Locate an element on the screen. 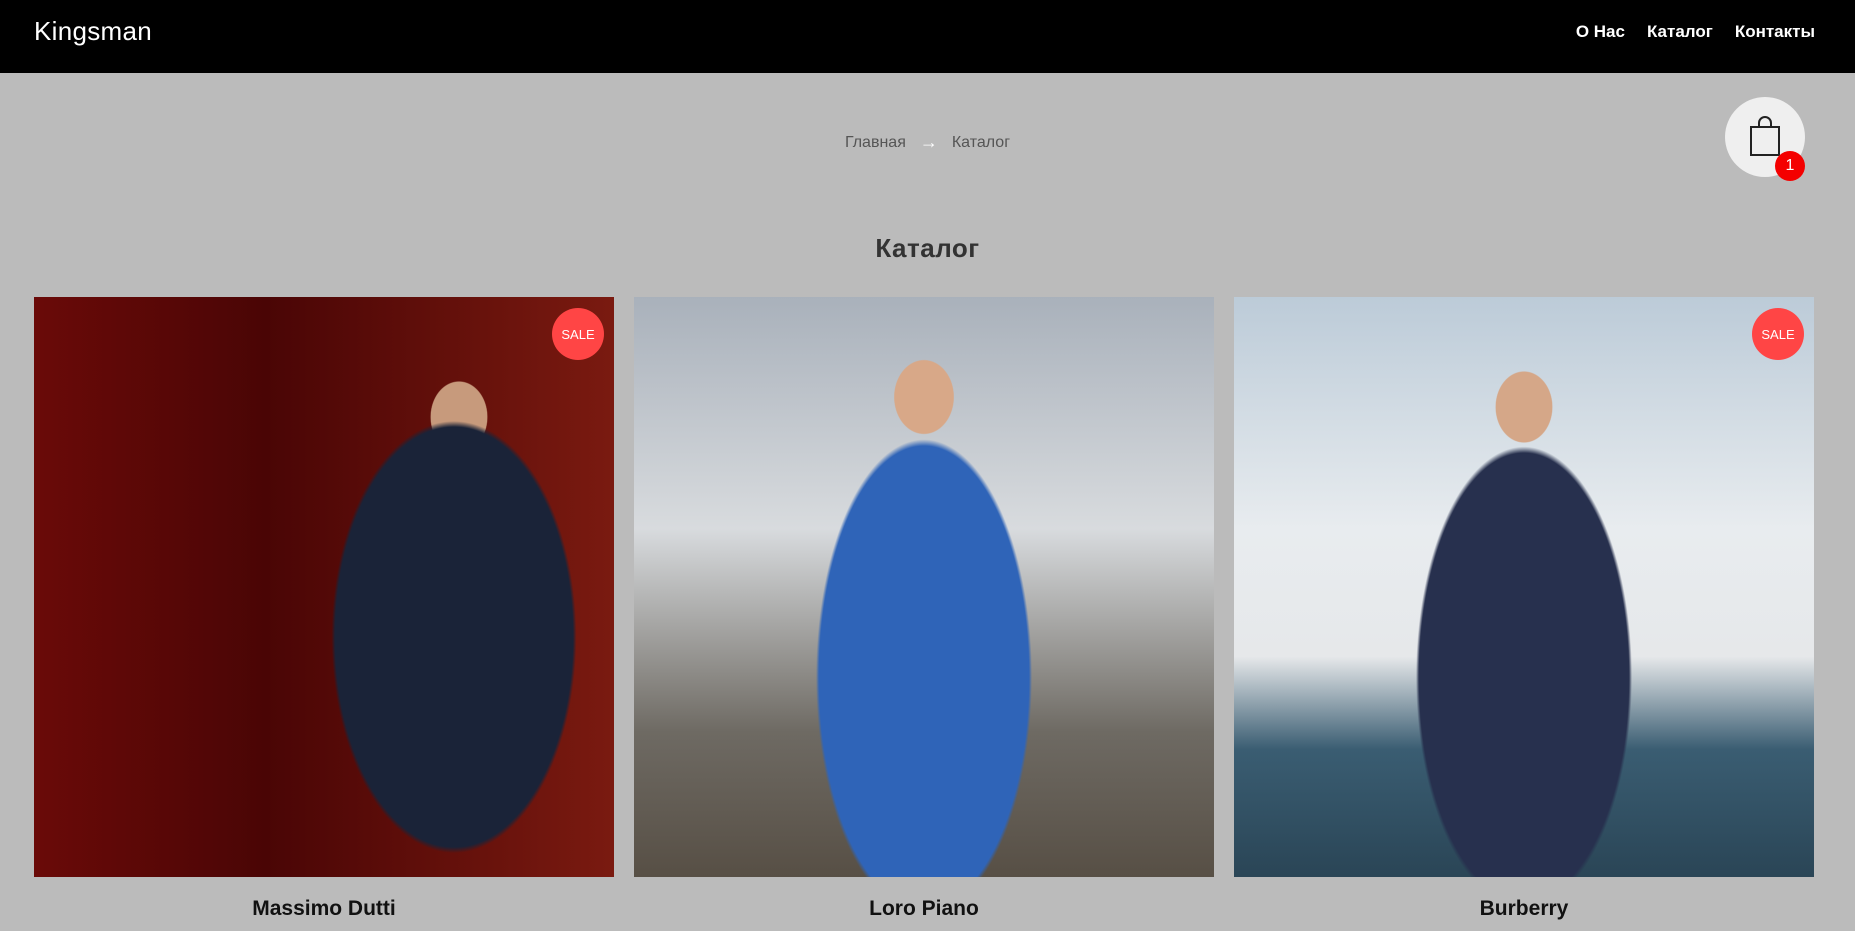  breadcrumb: Главная → Каталог is located at coordinates (927, 142).